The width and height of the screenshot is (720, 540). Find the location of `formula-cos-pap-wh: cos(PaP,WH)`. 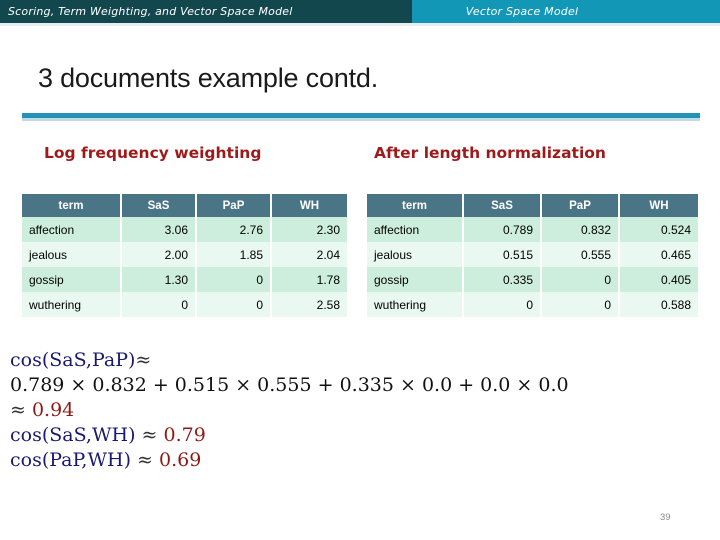

formula-cos-pap-wh: cos(PaP,WH) is located at coordinates (70, 460).